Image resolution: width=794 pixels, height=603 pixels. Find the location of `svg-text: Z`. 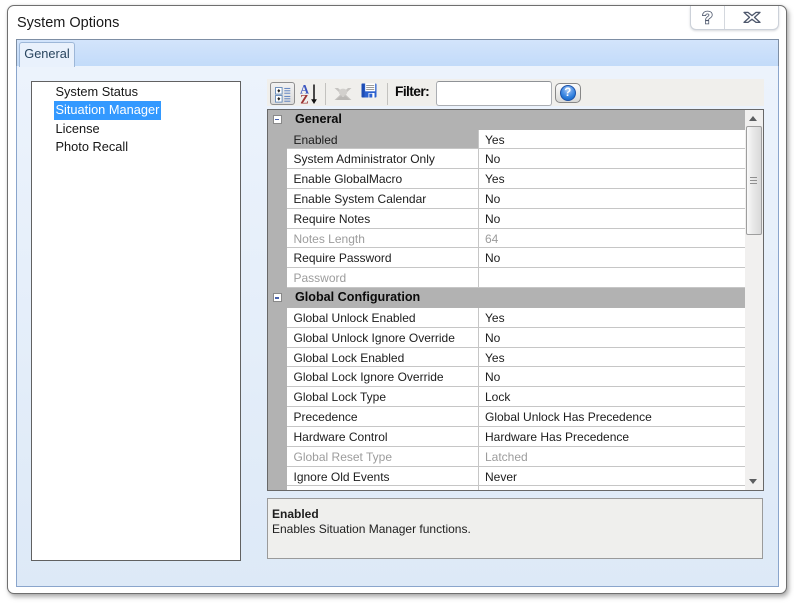

svg-text: Z is located at coordinates (304, 98).